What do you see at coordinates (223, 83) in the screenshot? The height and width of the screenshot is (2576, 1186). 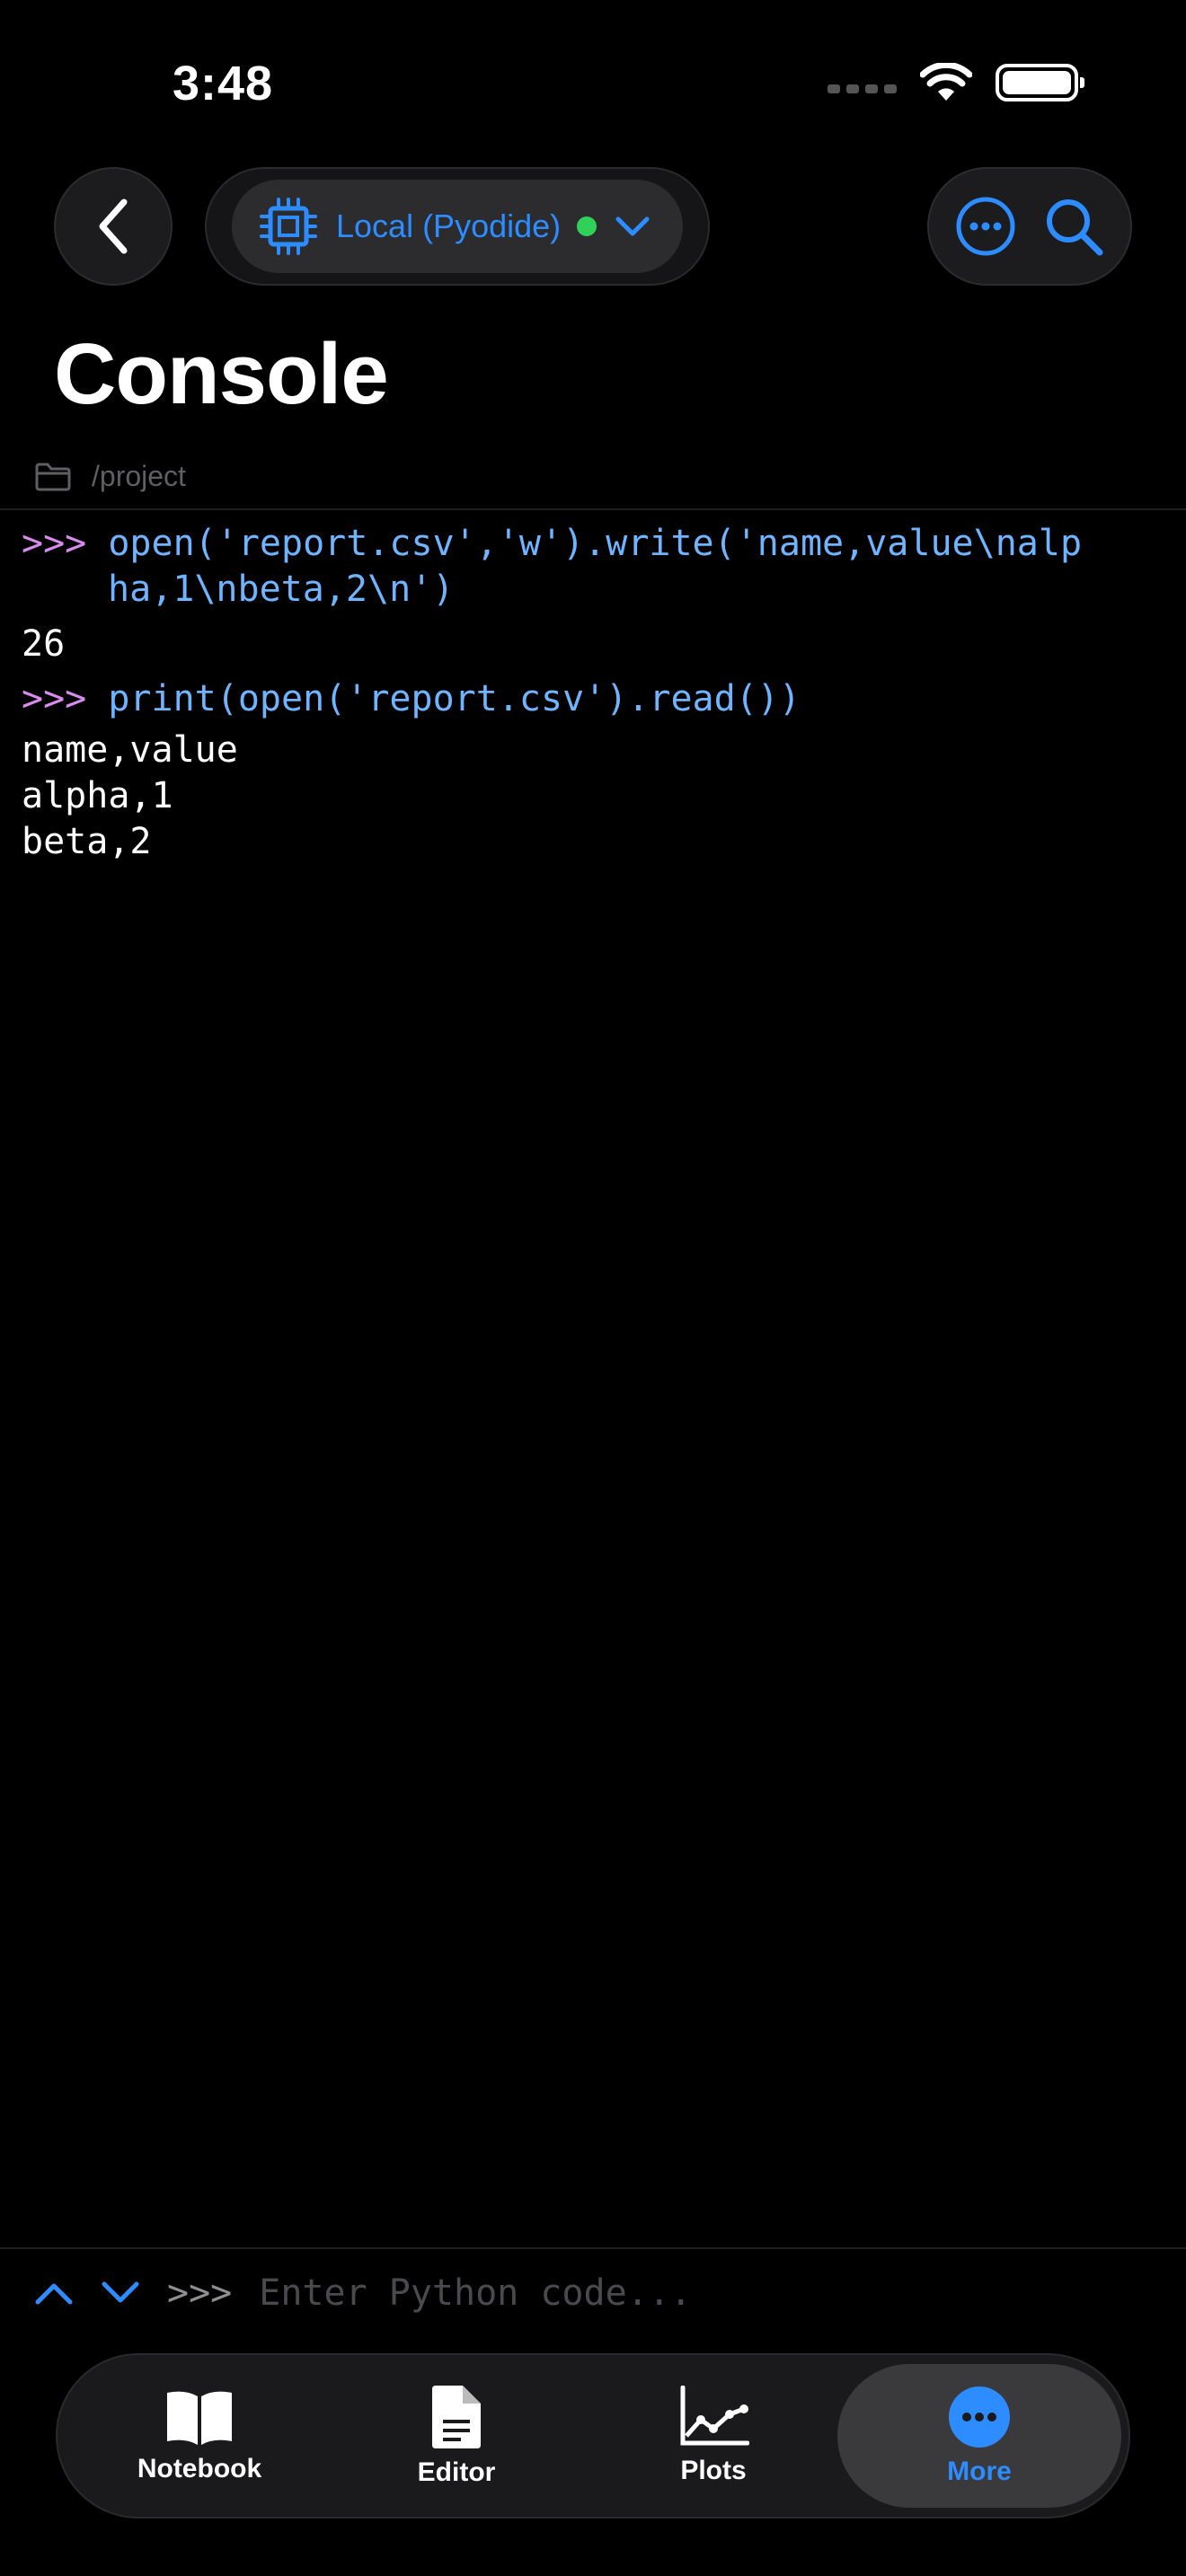 I see `status-time: 3:48` at bounding box center [223, 83].